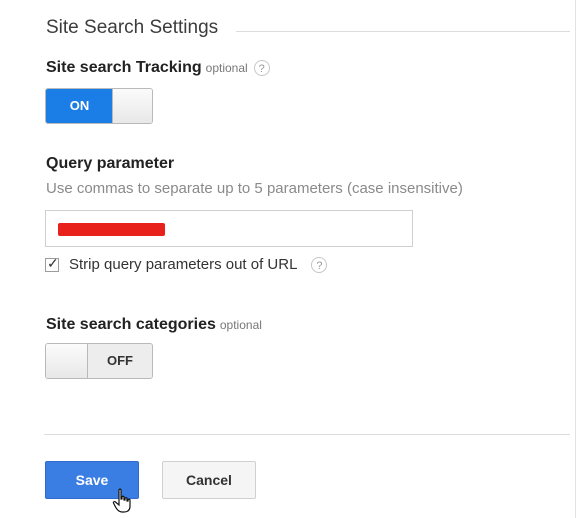 This screenshot has height=518, width=584. Describe the element at coordinates (575, 259) in the screenshot. I see `panel-right-border` at that location.